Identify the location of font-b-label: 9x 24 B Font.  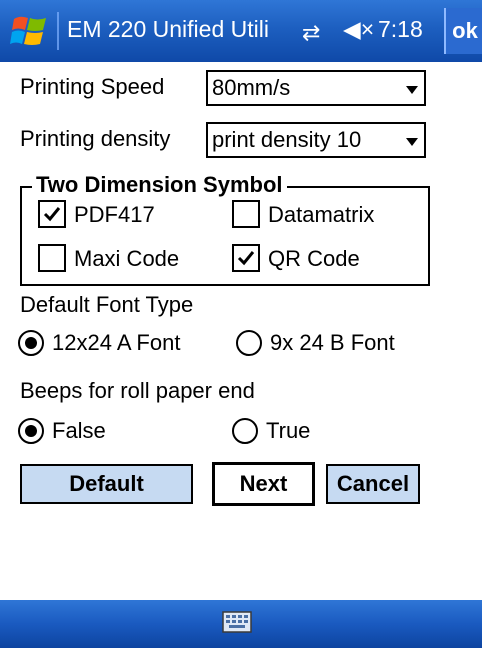
(332, 343).